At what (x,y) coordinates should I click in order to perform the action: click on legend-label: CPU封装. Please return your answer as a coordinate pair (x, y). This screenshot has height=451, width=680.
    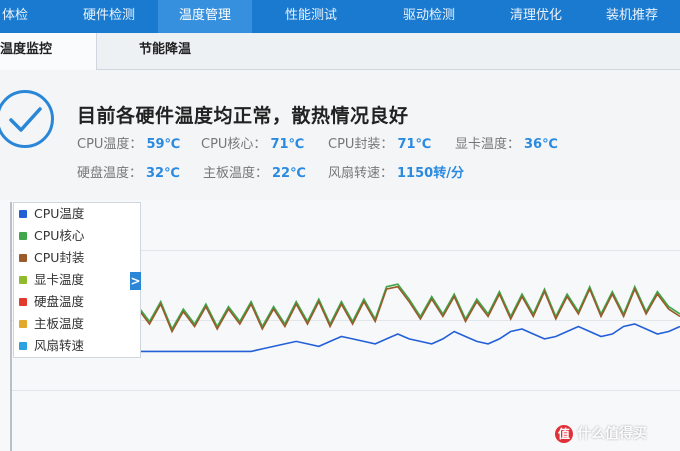
    Looking at the image, I should click on (59, 257).